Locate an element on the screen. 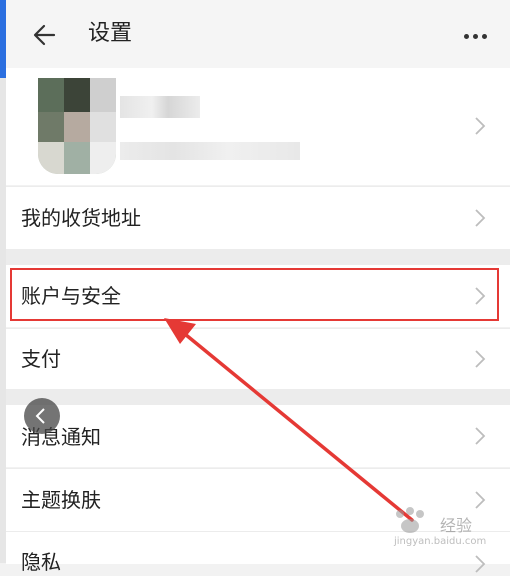  menu-item-label: 我的收货地址 is located at coordinates (81, 218).